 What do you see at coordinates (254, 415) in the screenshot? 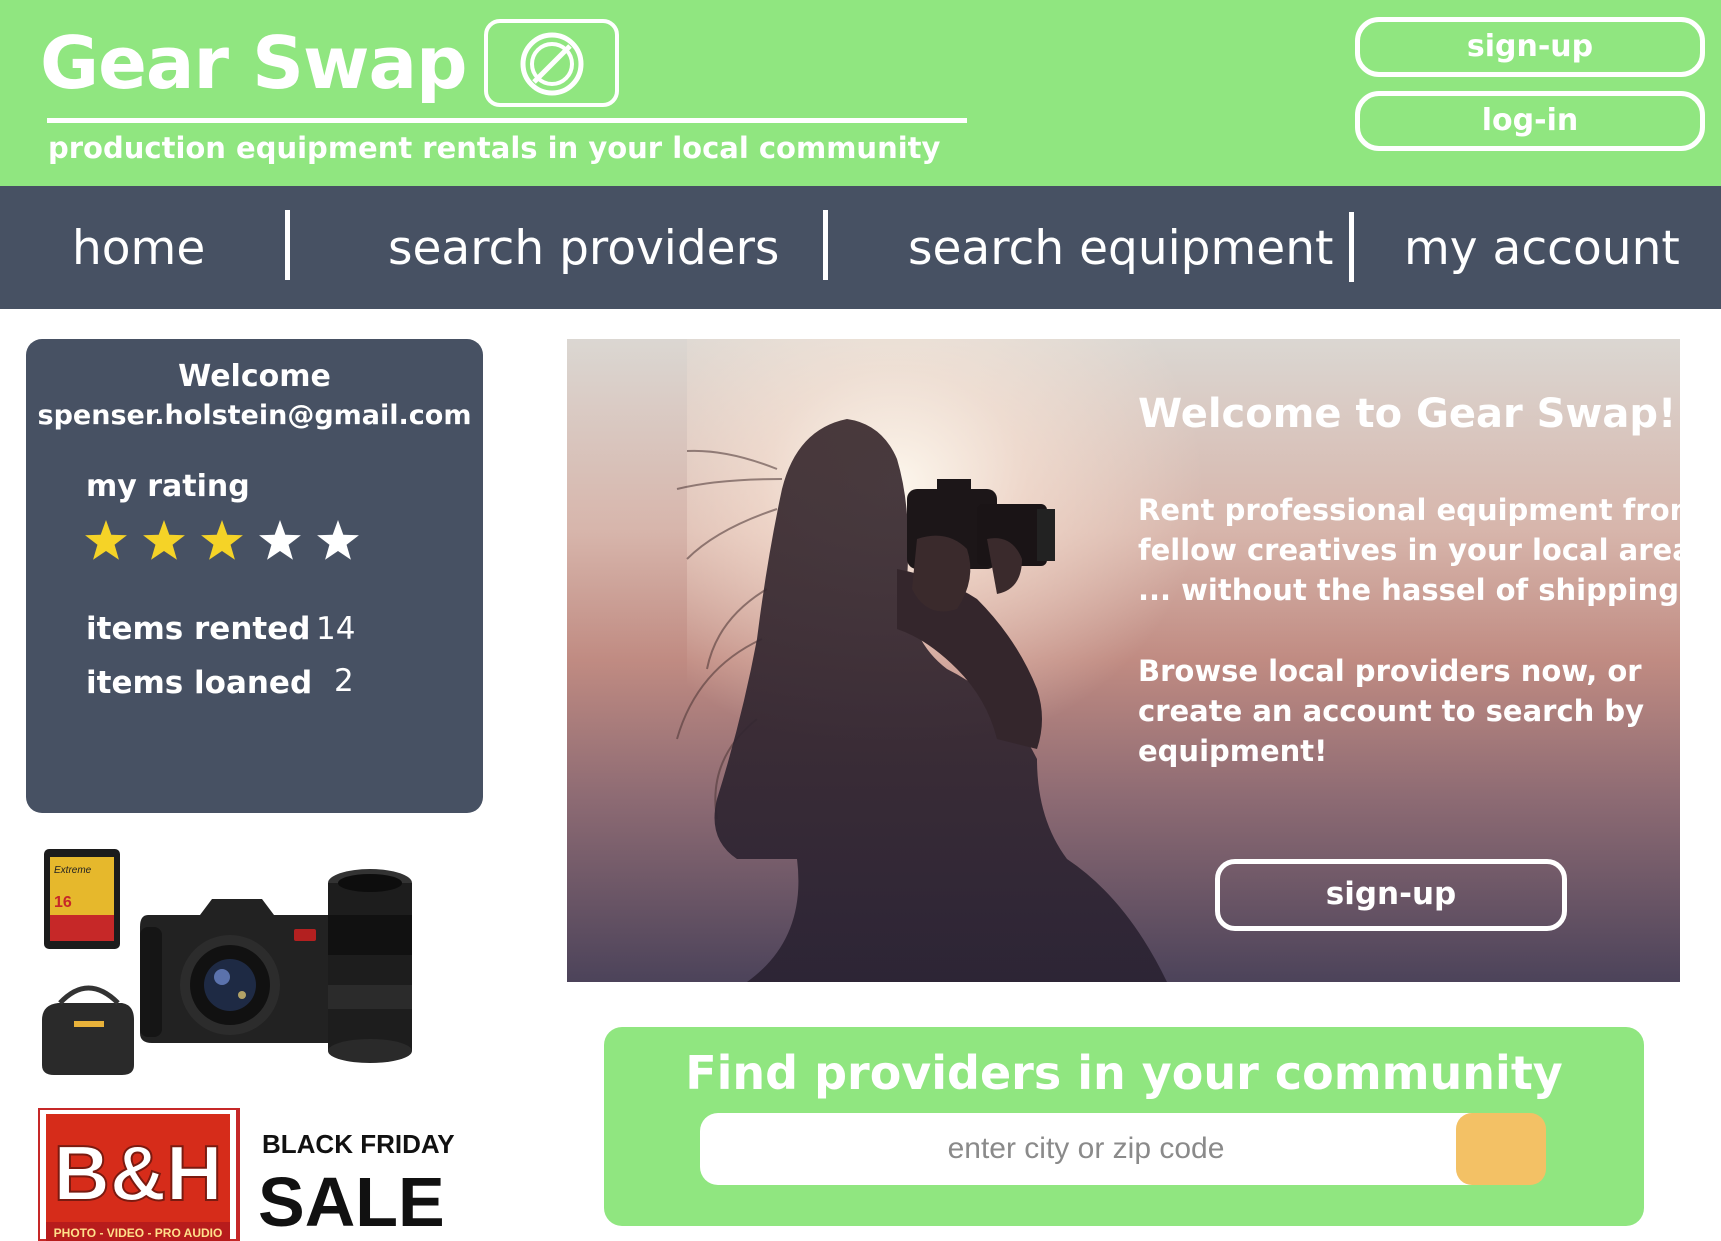
I see `user-email: spenser.holstein@gmail.com` at bounding box center [254, 415].